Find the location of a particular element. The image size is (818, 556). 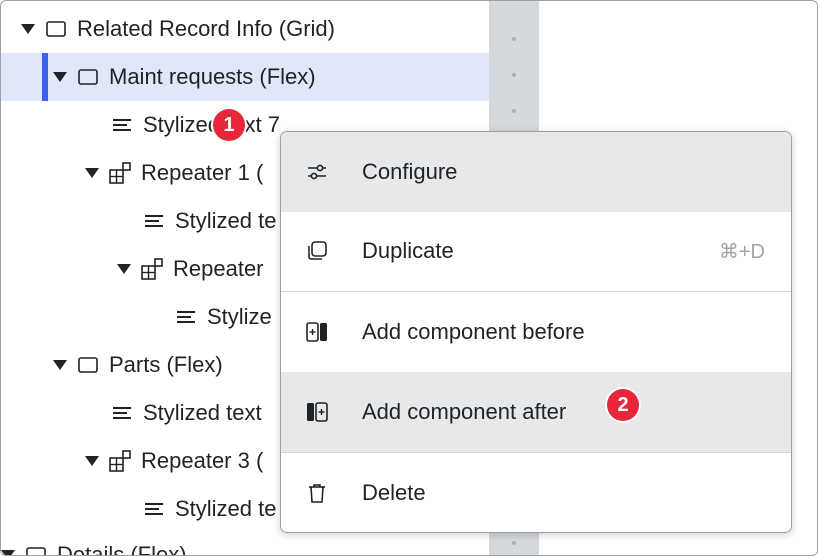

menu-item-delete: Delete is located at coordinates (536, 492).